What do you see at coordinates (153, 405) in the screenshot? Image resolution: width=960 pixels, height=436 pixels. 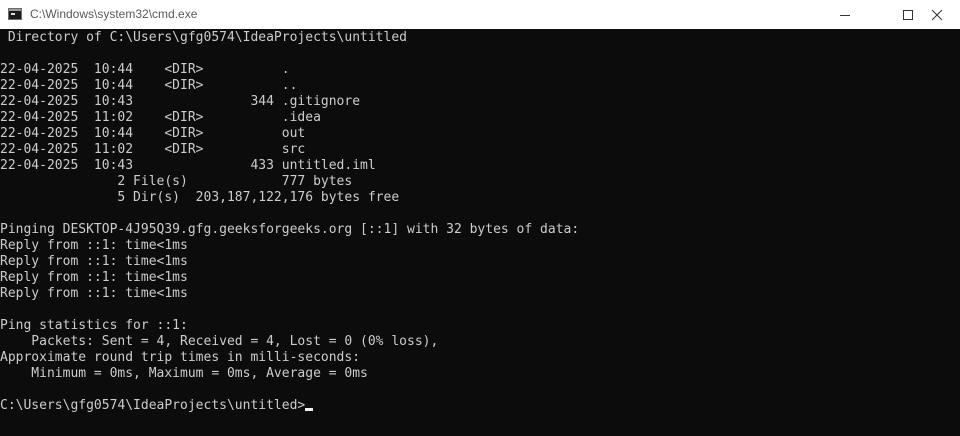 I see `prompt-path: C:\Users\gfg0574\IdeaProjects\untitled>` at bounding box center [153, 405].